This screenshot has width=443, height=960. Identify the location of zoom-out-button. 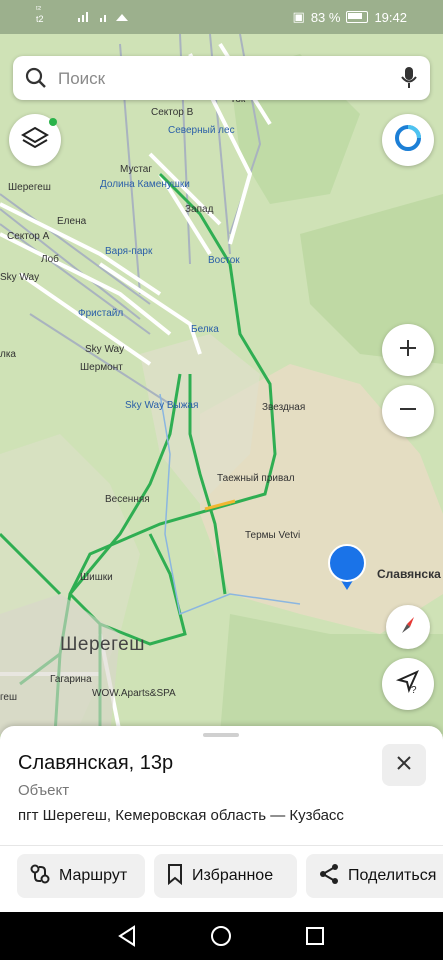
(408, 411).